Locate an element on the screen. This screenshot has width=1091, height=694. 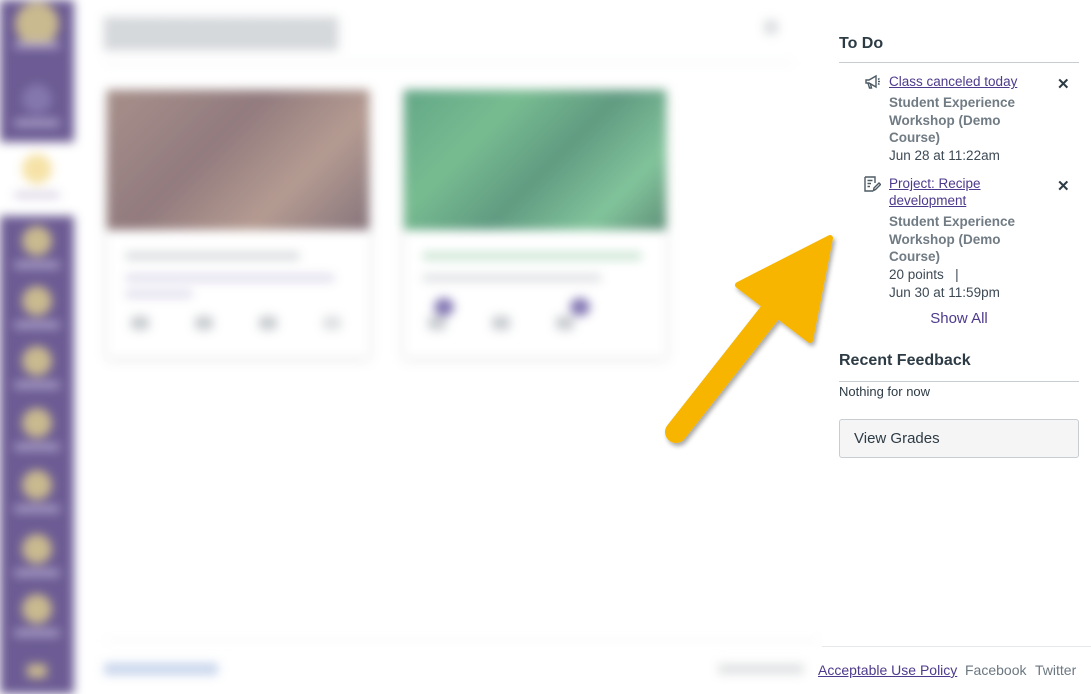
footer-link-twitter: Twitter is located at coordinates (1055, 670).